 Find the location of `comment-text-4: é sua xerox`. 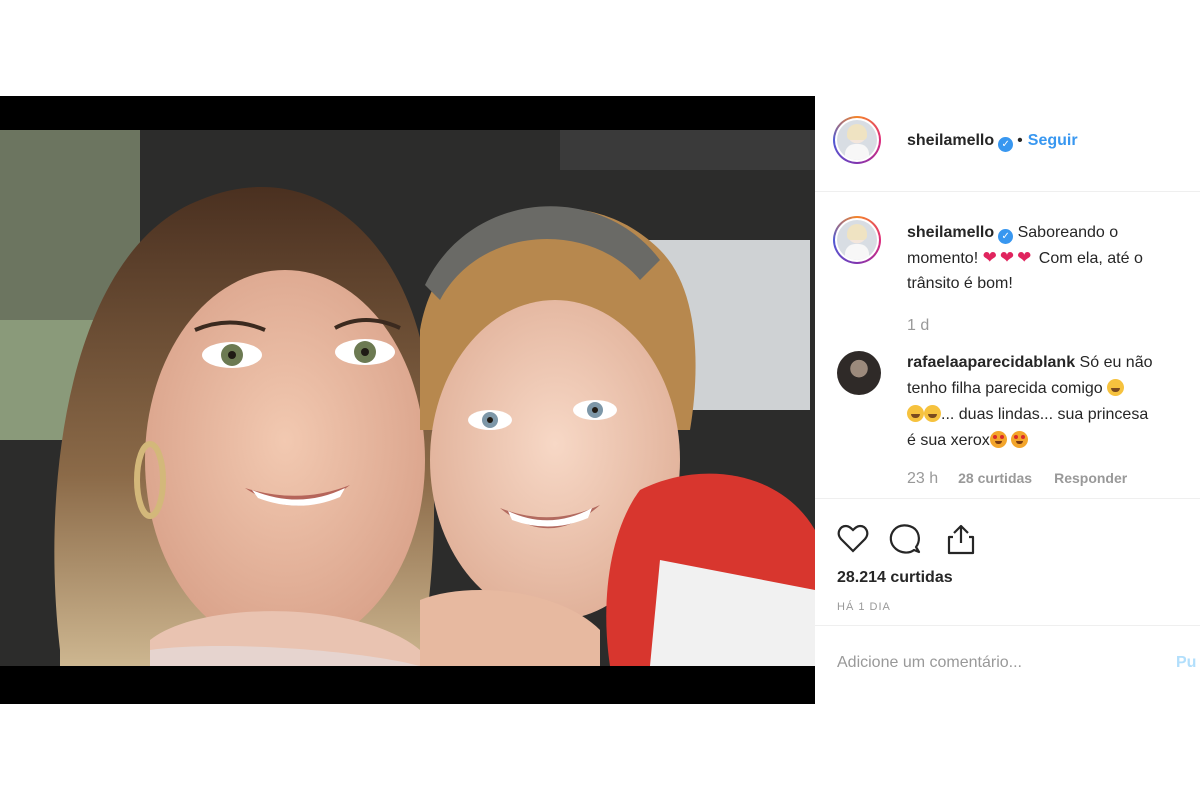

comment-text-4: é sua xerox is located at coordinates (948, 440).